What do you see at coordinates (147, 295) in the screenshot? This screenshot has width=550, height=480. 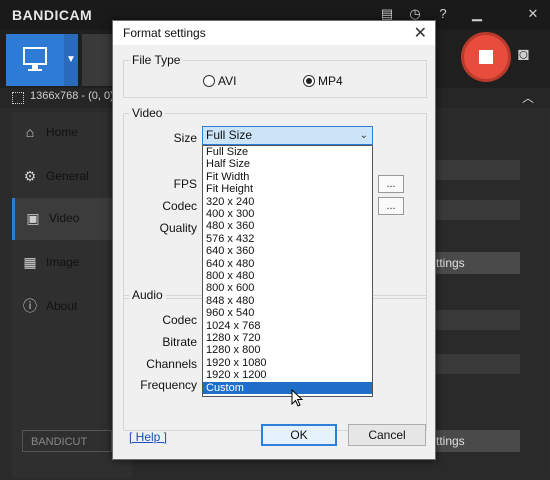 I see `audio-label: Audio` at bounding box center [147, 295].